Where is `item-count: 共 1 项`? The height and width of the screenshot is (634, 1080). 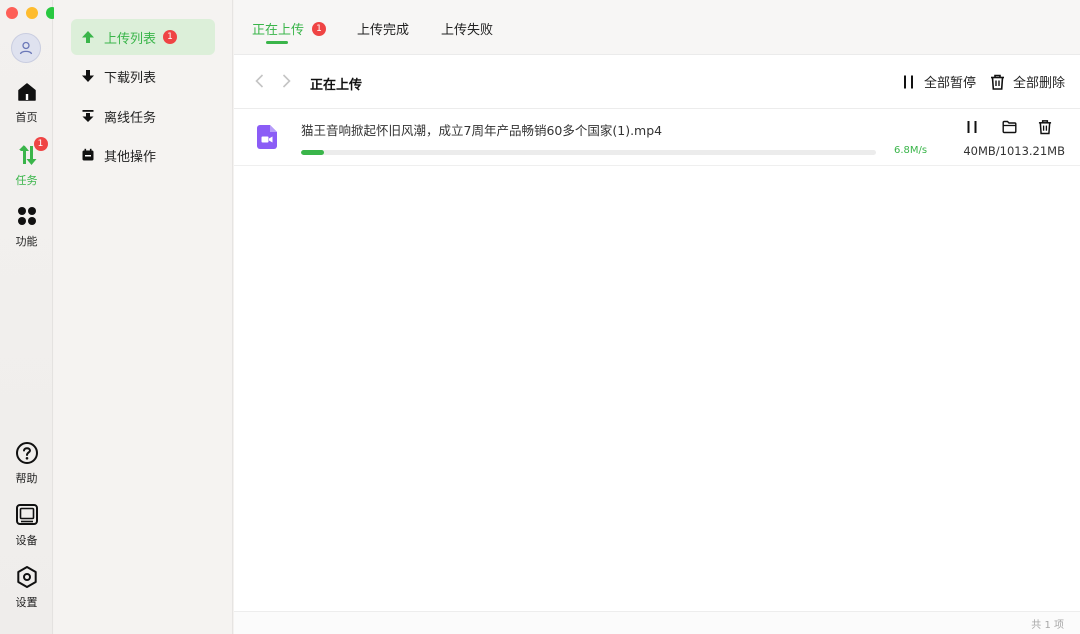
item-count: 共 1 项 is located at coordinates (1047, 625).